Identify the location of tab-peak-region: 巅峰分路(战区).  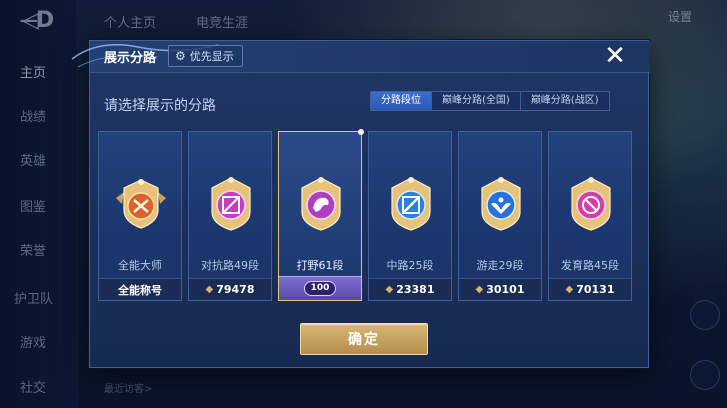
(564, 101).